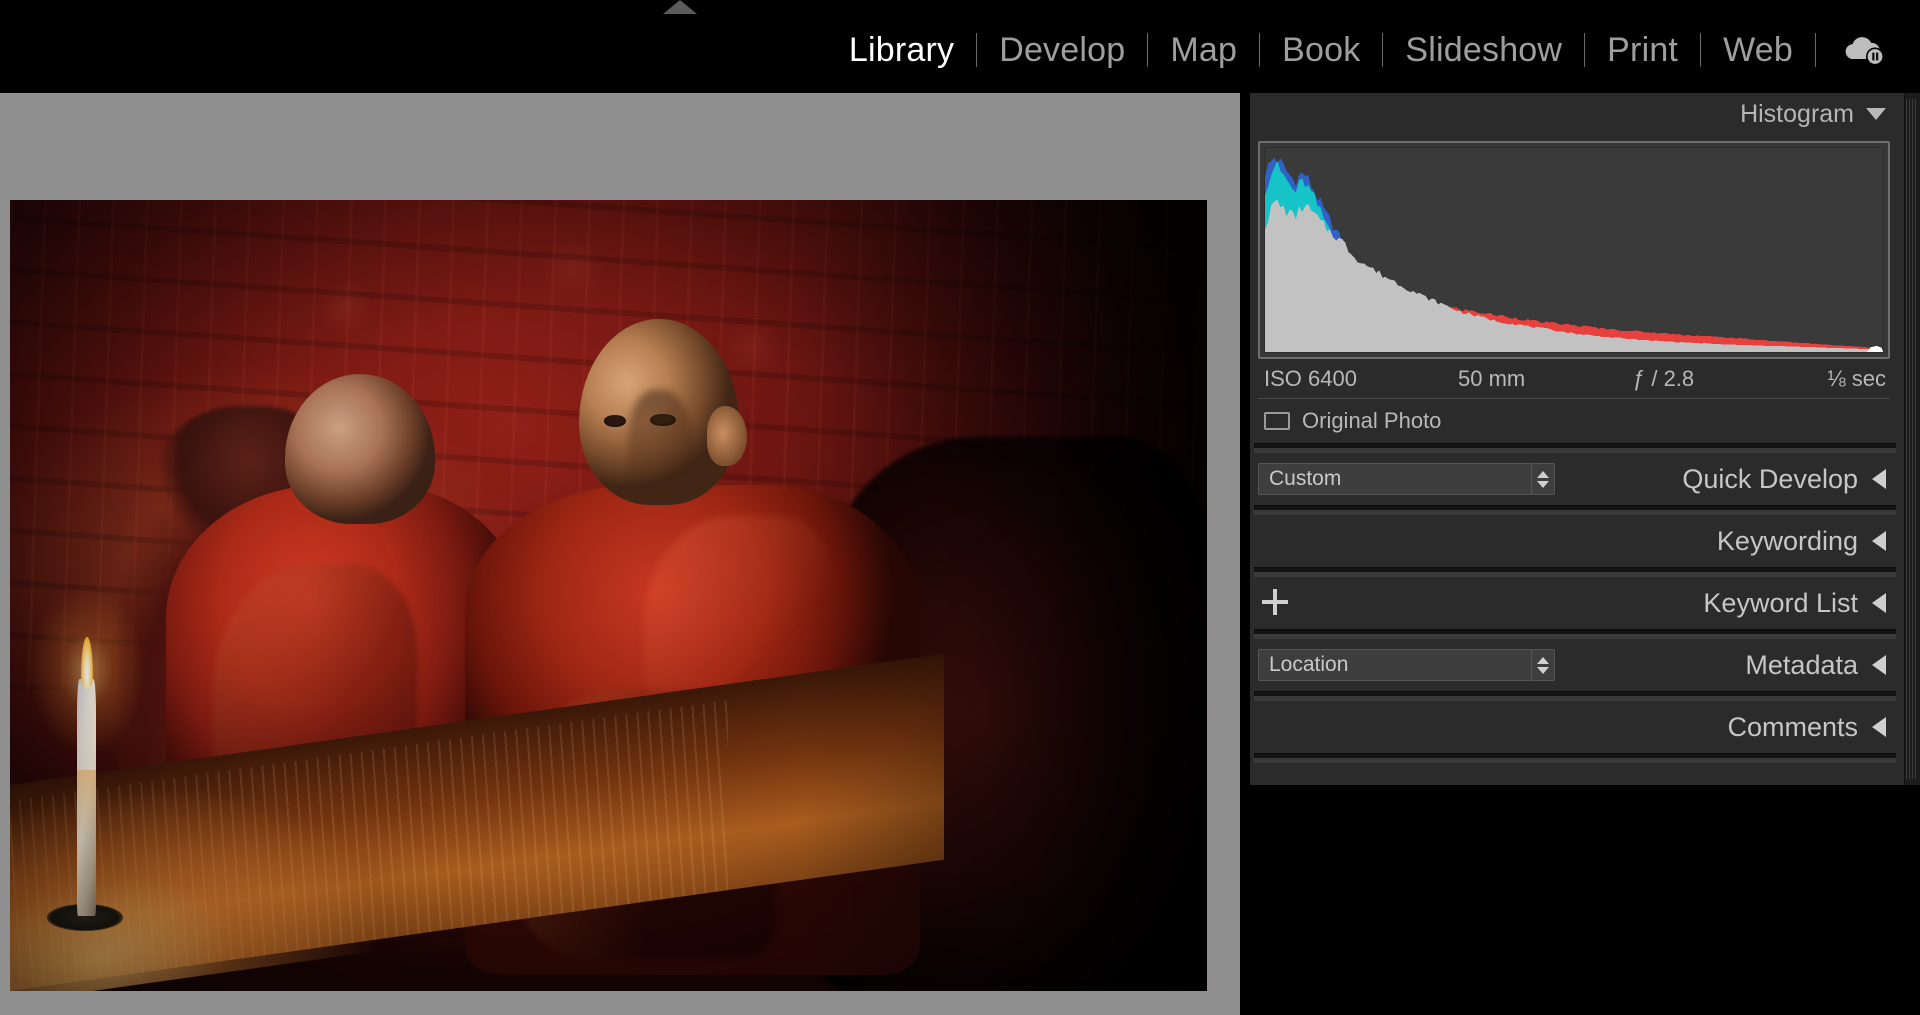 The image size is (1920, 1015). I want to click on original-photo-label: Original Photo, so click(1372, 420).